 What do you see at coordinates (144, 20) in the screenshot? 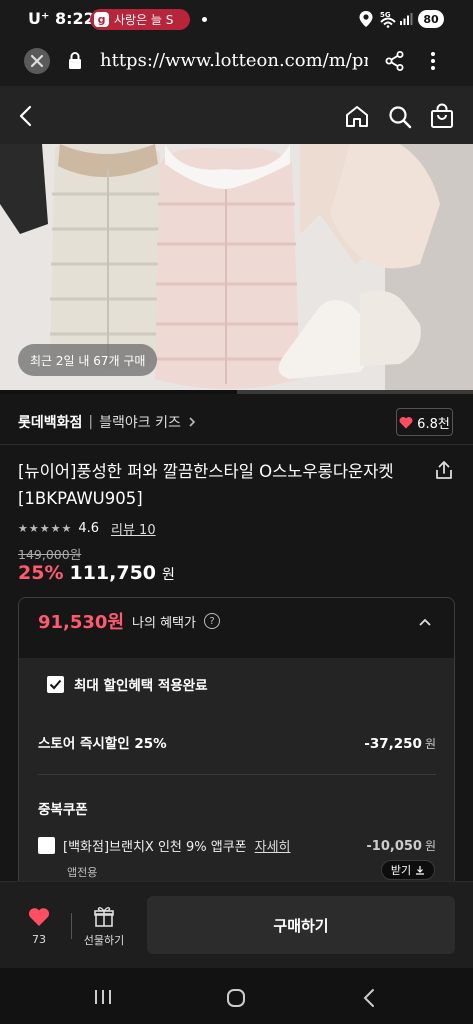
I see `notification-text: 사랑은 늘 S` at bounding box center [144, 20].